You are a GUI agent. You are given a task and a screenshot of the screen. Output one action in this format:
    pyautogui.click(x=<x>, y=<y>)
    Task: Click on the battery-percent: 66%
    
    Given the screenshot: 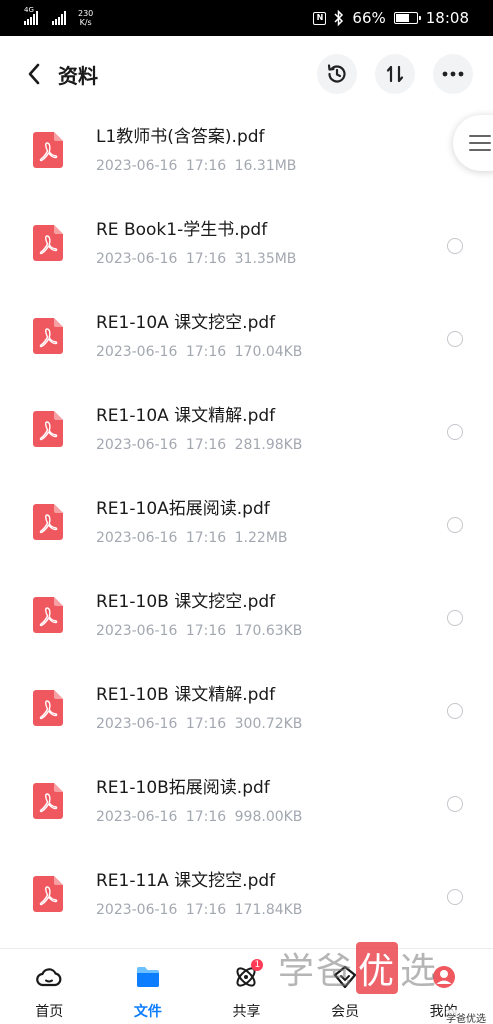 What is the action you would take?
    pyautogui.click(x=369, y=18)
    